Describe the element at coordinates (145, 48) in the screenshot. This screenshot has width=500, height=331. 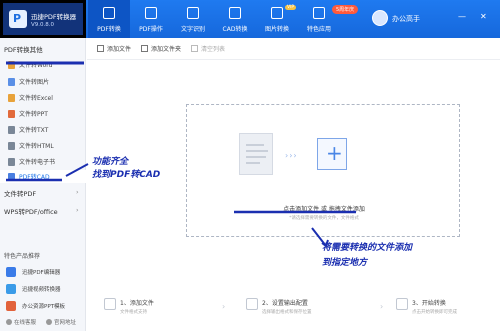
I see `add-folder-icon` at that location.